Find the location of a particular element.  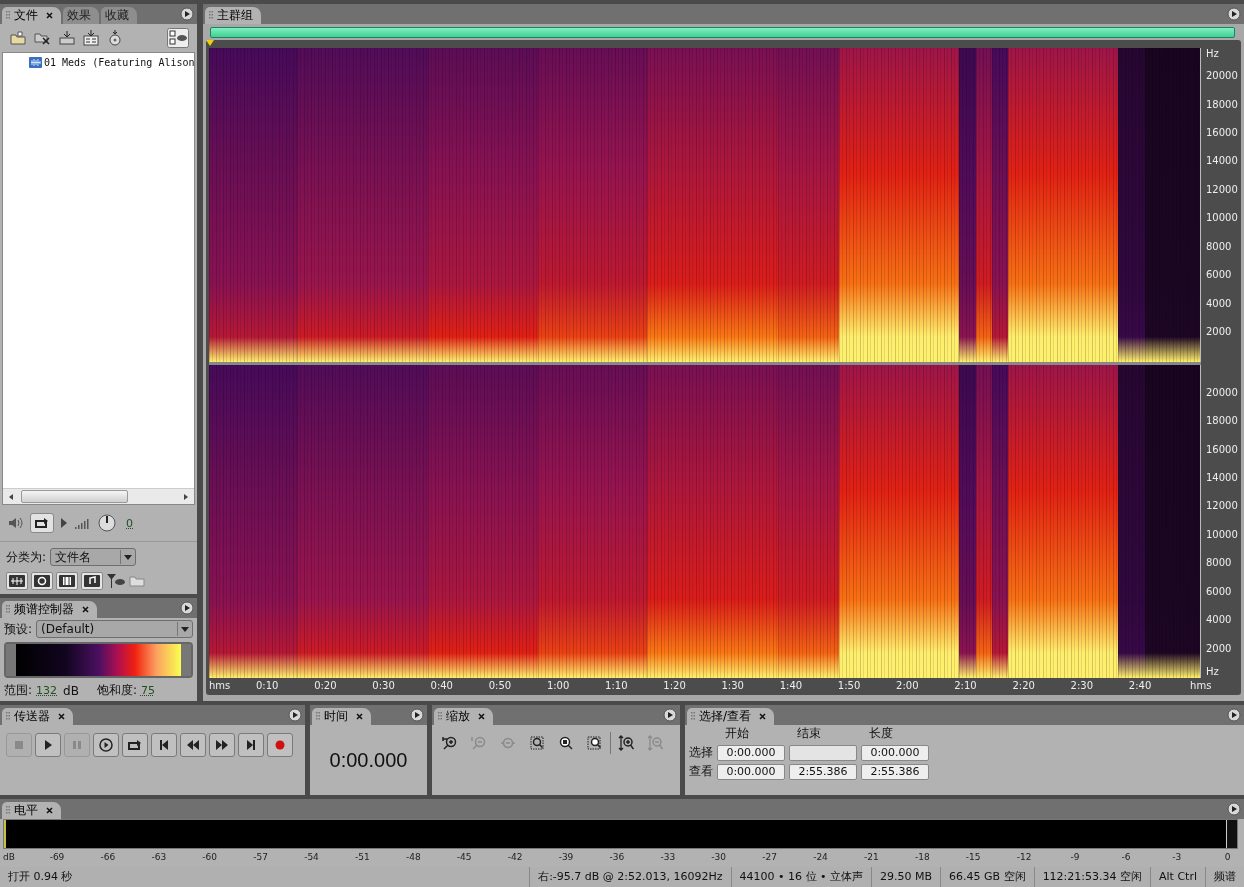

panel-tab: 选择/查看 is located at coordinates (731, 716).